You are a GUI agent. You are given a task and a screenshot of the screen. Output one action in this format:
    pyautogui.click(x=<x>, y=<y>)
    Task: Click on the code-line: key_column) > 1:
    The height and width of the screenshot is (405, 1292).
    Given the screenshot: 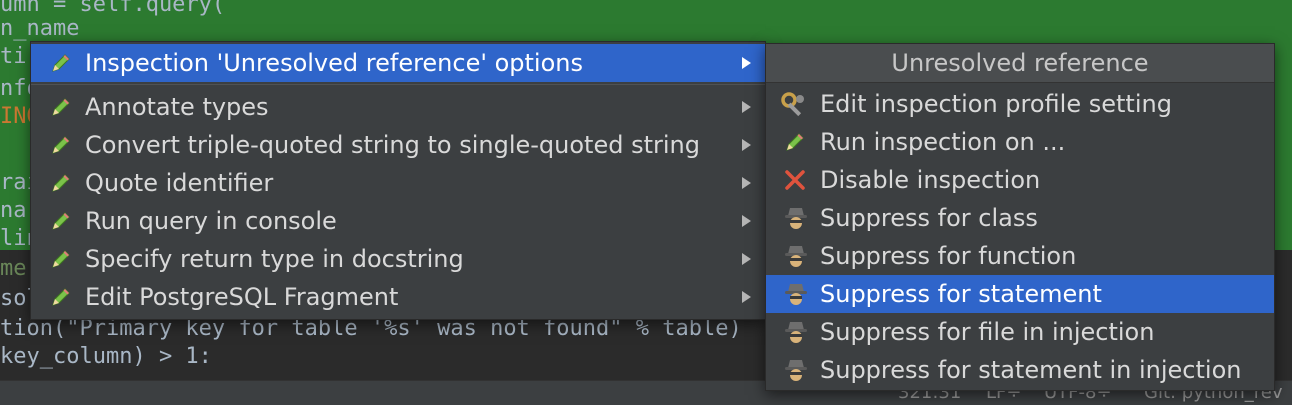 What is the action you would take?
    pyautogui.click(x=106, y=356)
    